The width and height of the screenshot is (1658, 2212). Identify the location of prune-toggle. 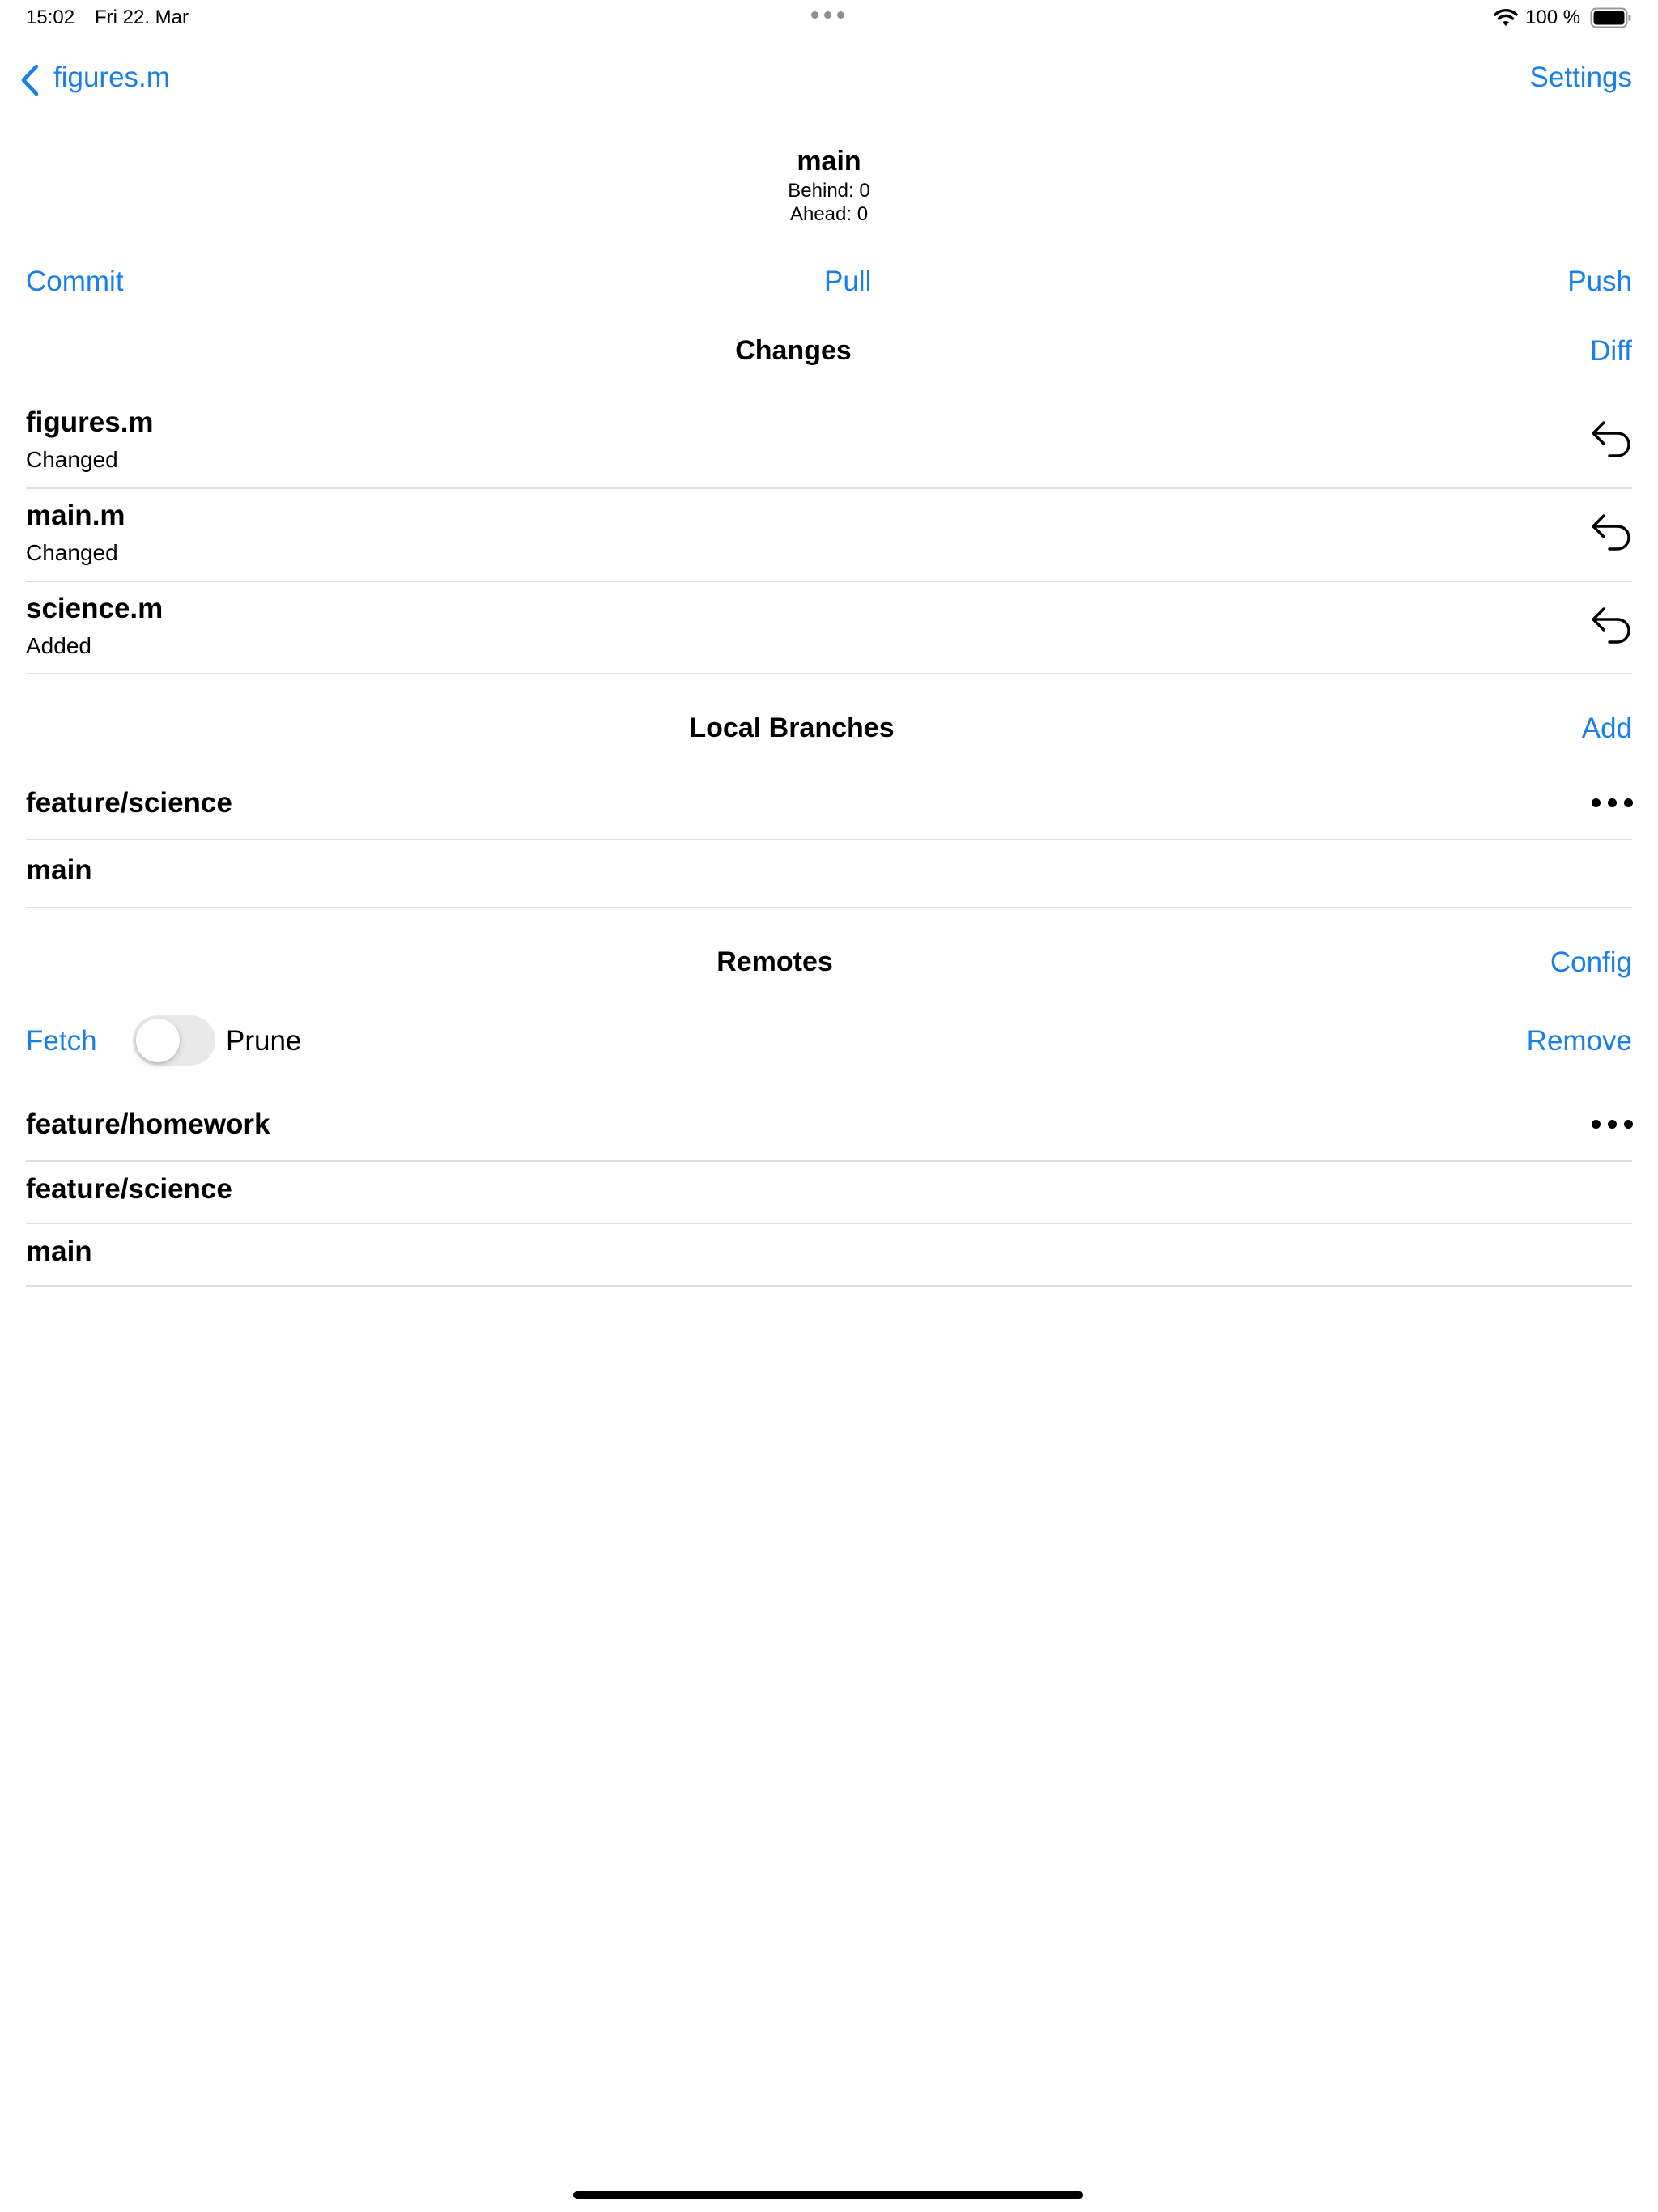
(174, 1040).